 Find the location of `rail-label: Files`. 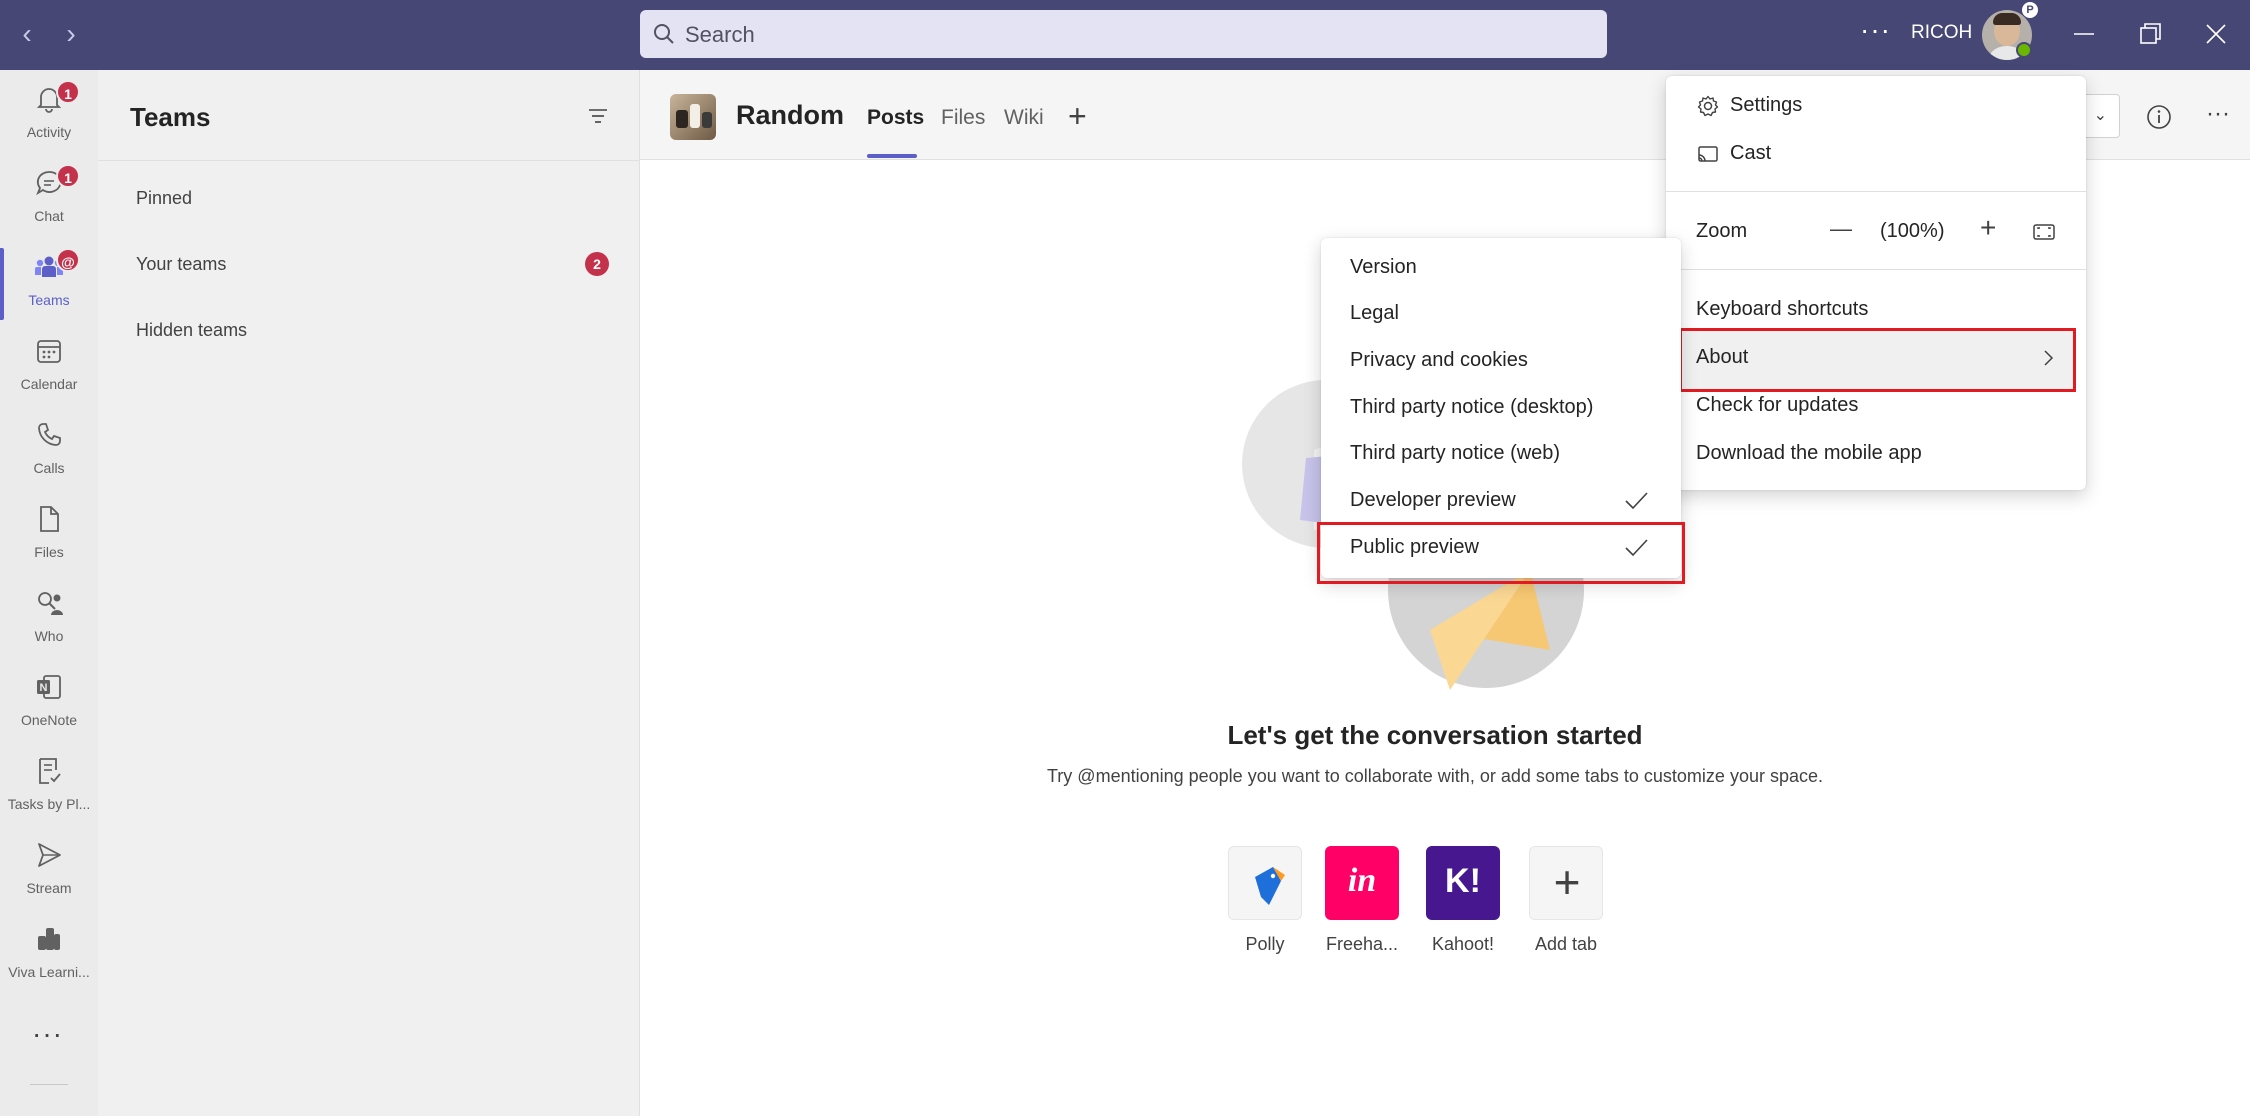

rail-label: Files is located at coordinates (49, 552).